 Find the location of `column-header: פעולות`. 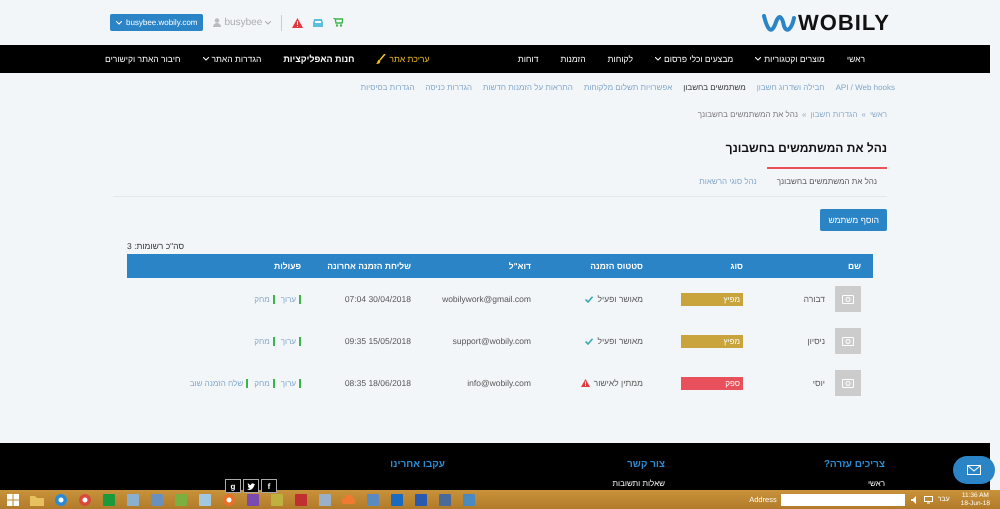

column-header: פעולות is located at coordinates (287, 266).